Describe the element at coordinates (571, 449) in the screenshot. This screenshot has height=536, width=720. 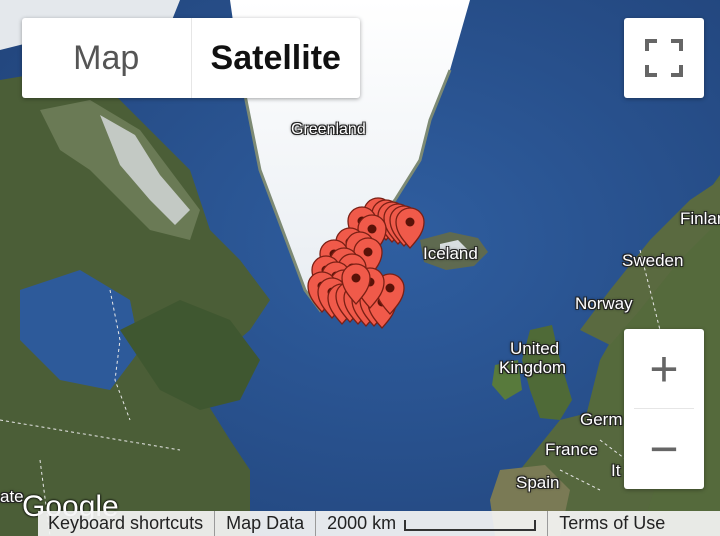
I see `label-france: France` at that location.